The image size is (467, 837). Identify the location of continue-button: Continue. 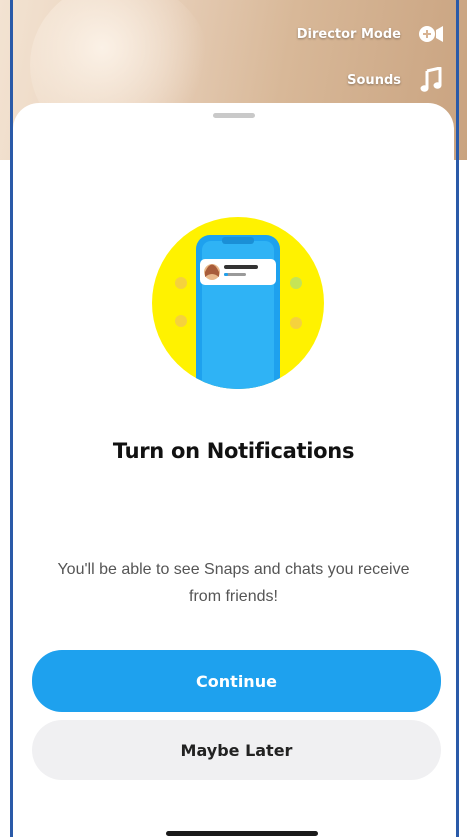
(236, 681).